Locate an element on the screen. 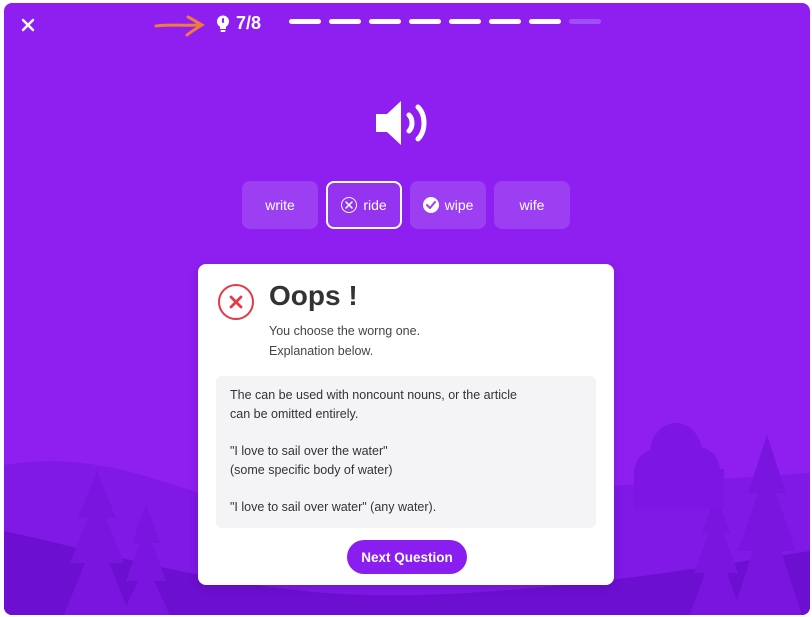 The height and width of the screenshot is (617, 812). option-label: wife is located at coordinates (532, 205).